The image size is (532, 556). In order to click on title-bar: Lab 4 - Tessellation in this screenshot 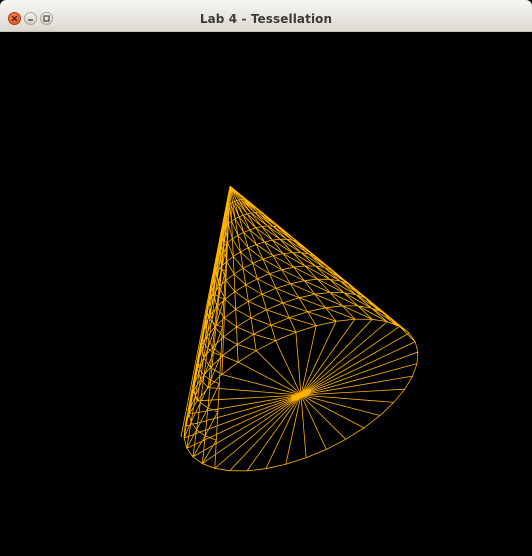, I will do `click(266, 16)`.